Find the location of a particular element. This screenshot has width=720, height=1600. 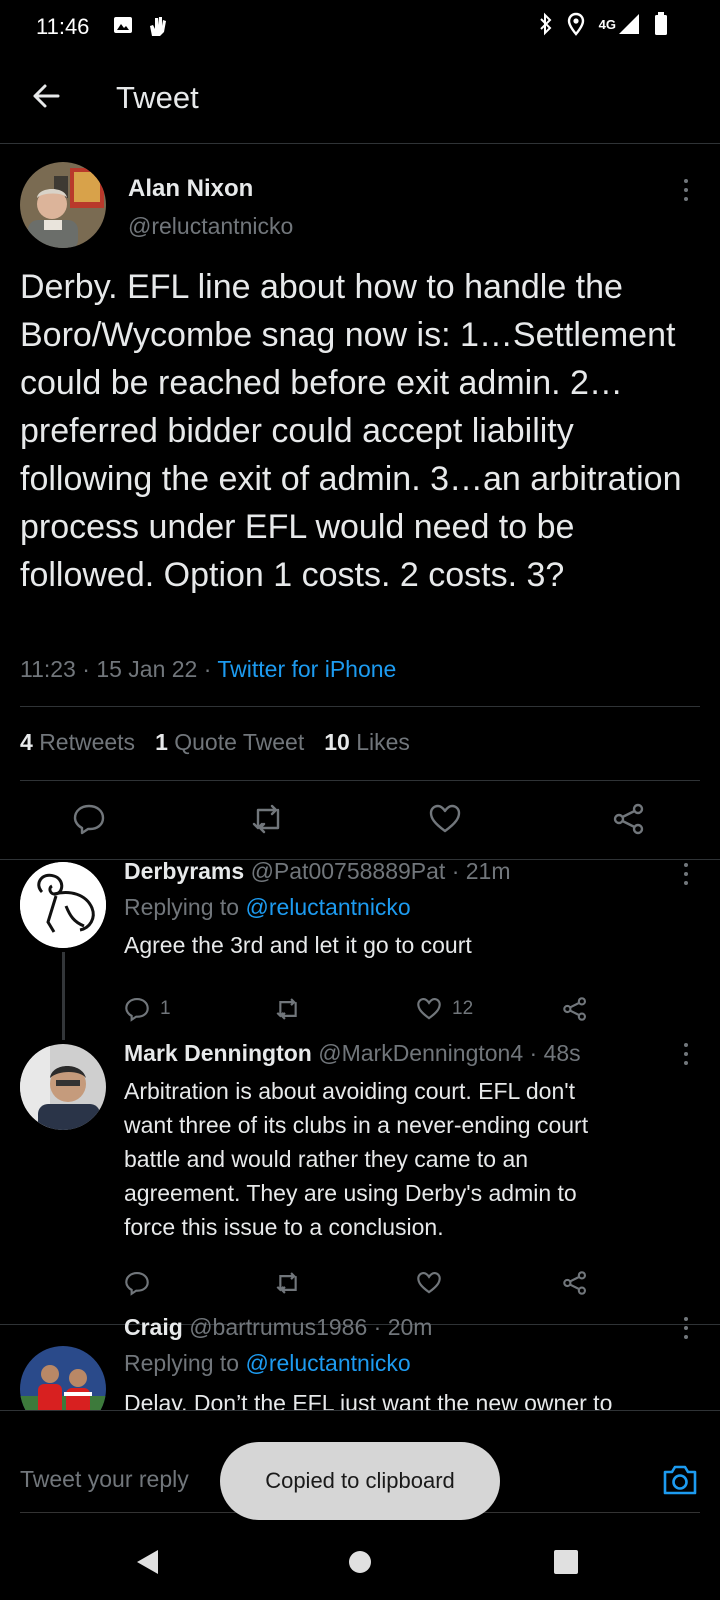

reply-author-name: Derbyrams is located at coordinates (184, 871).